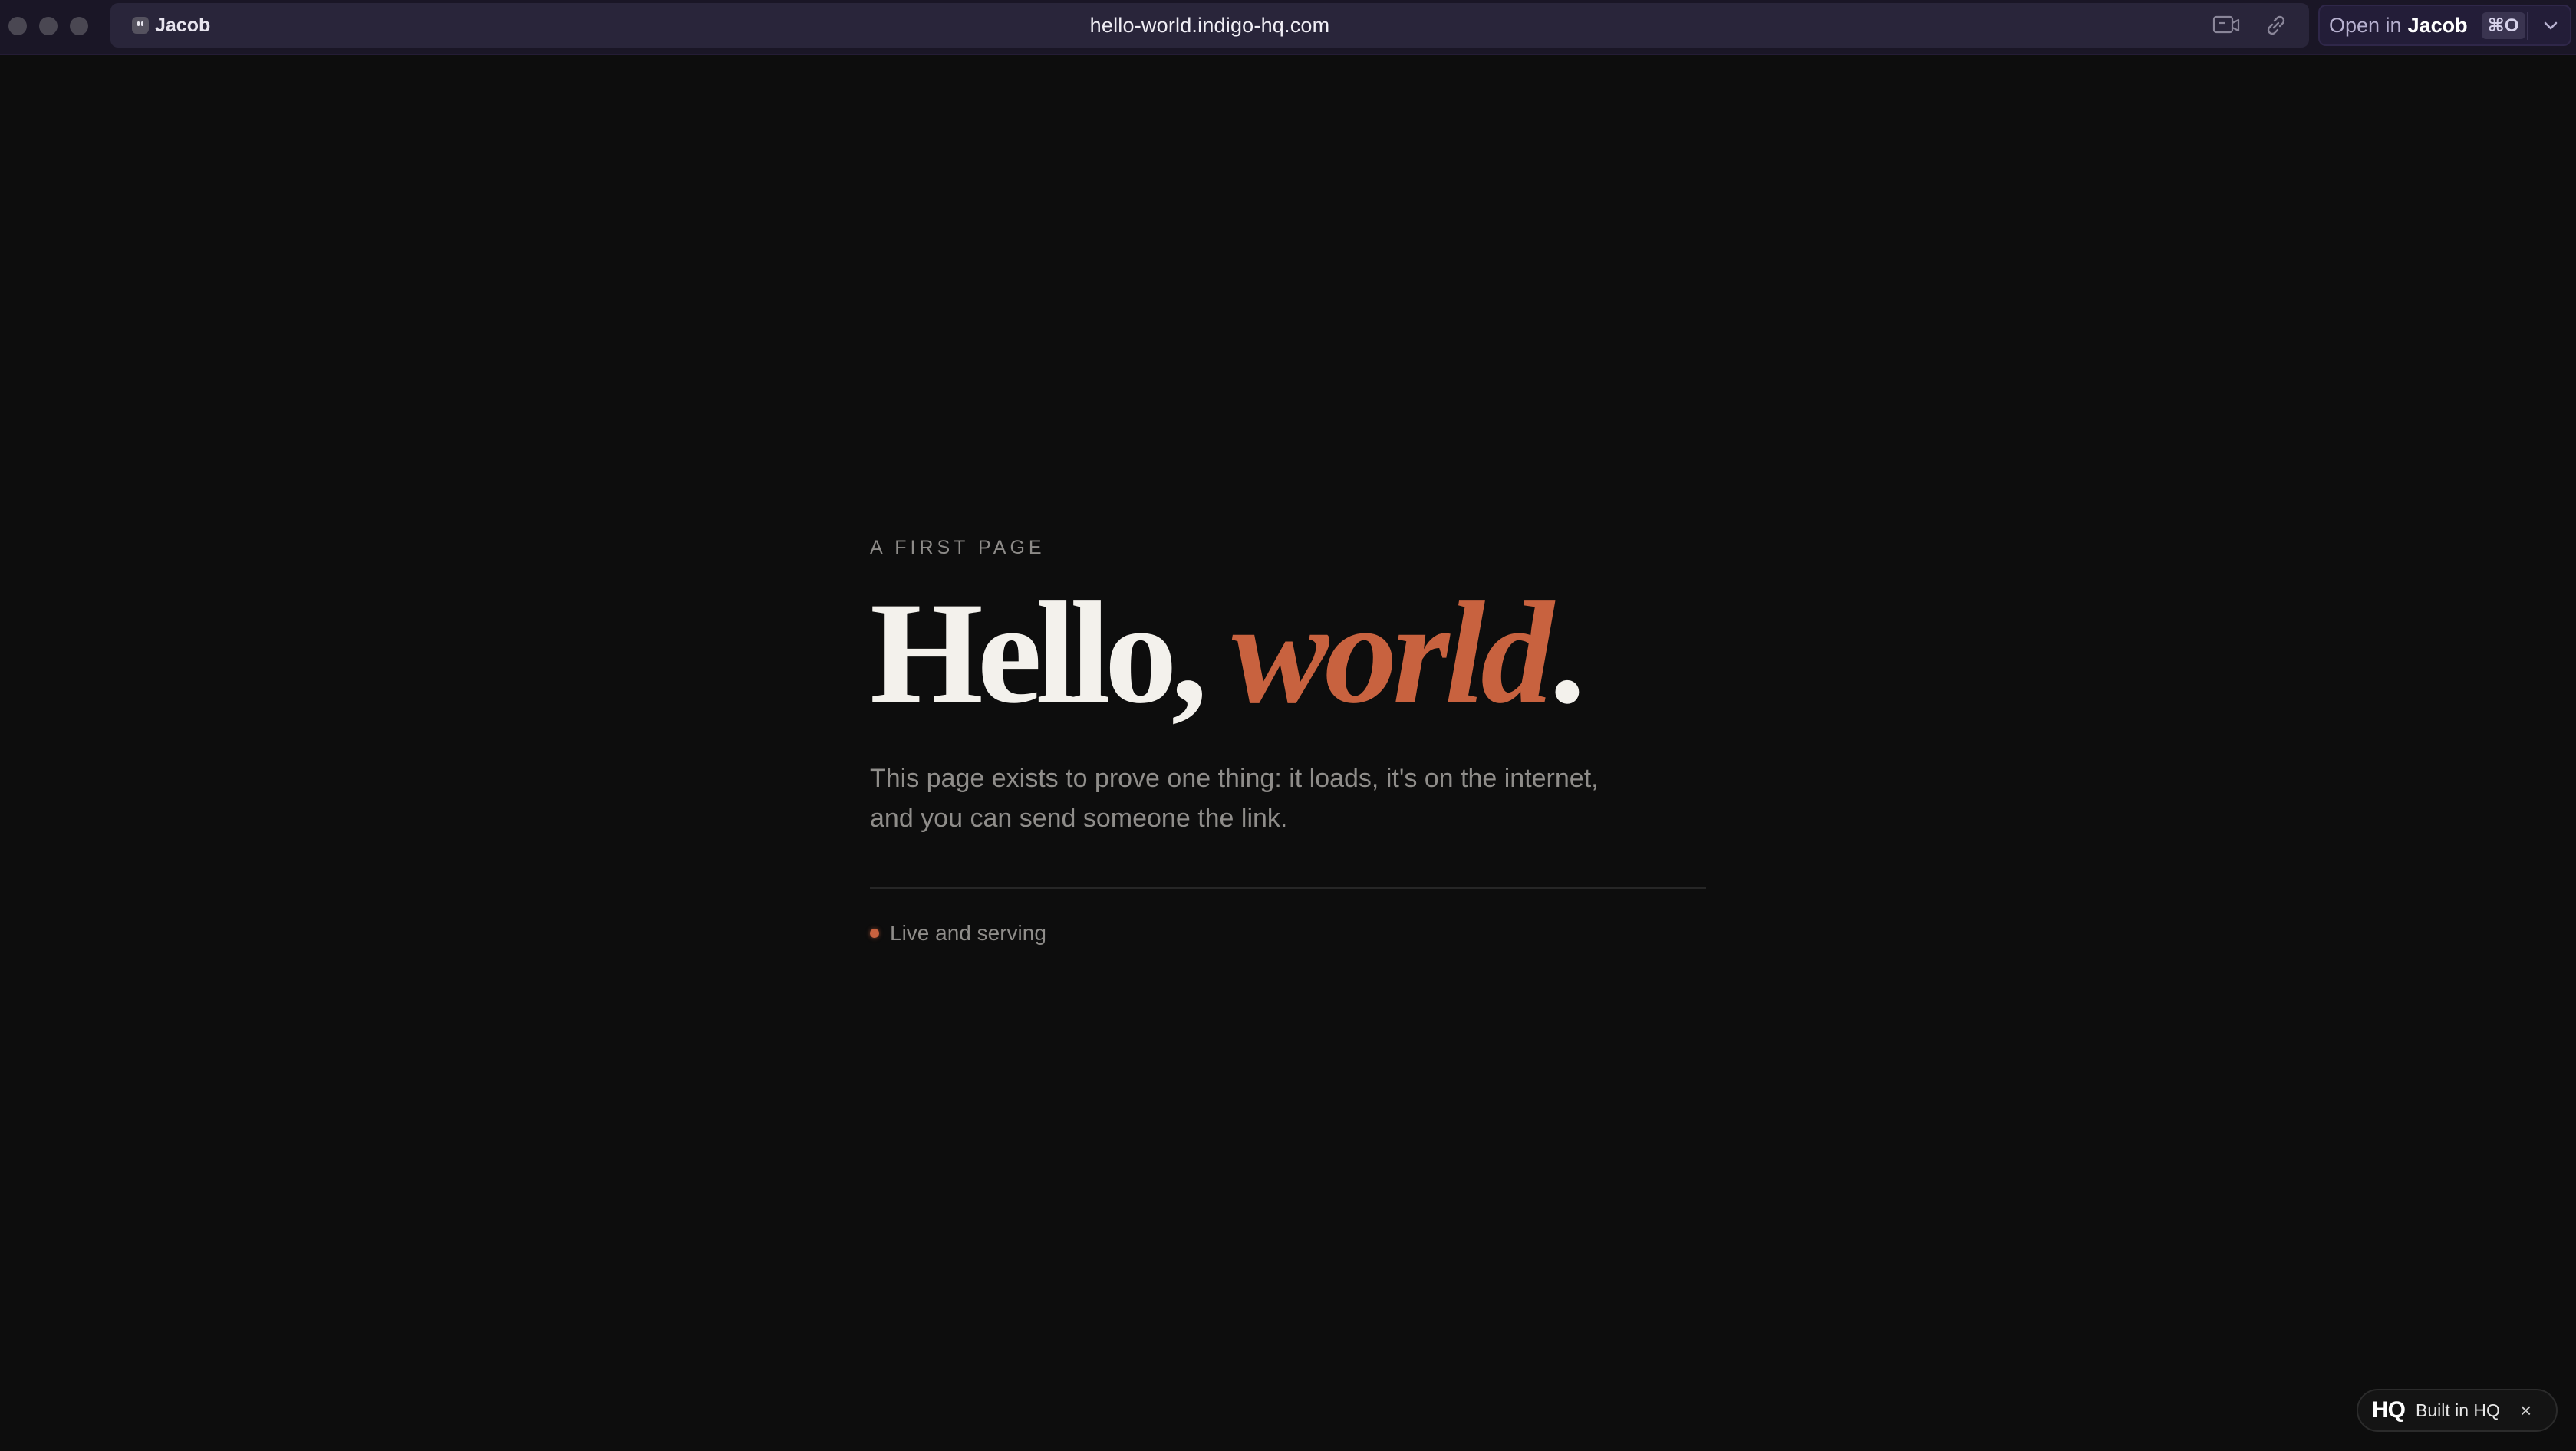  I want to click on close-icon: ×, so click(2526, 1410).